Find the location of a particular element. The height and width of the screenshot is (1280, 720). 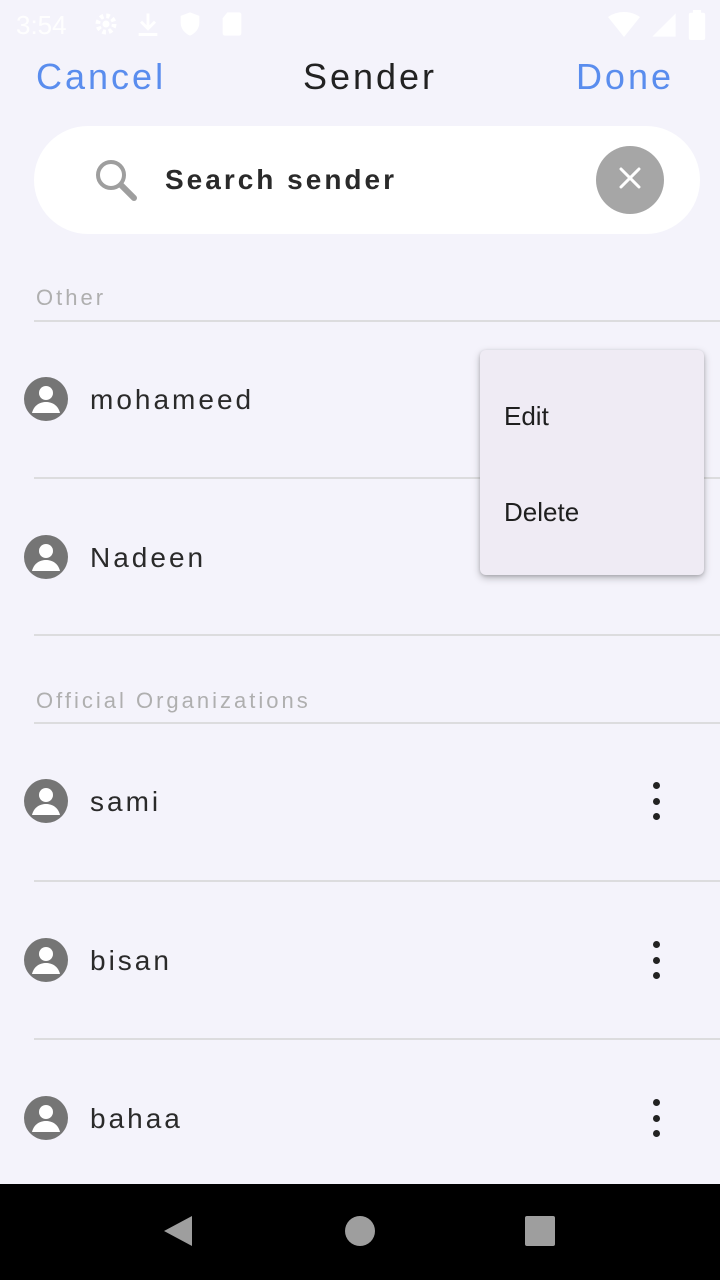

sd-card-icon is located at coordinates (232, 26).